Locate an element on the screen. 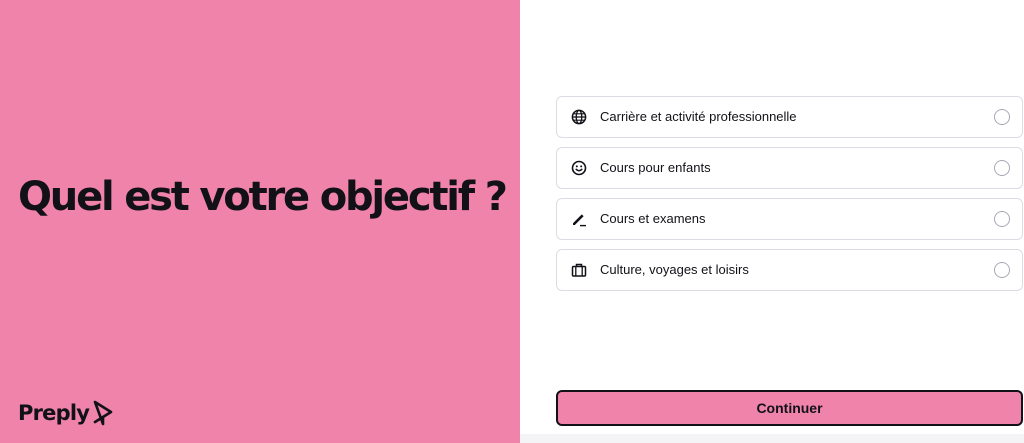  globe-icon is located at coordinates (578, 116).